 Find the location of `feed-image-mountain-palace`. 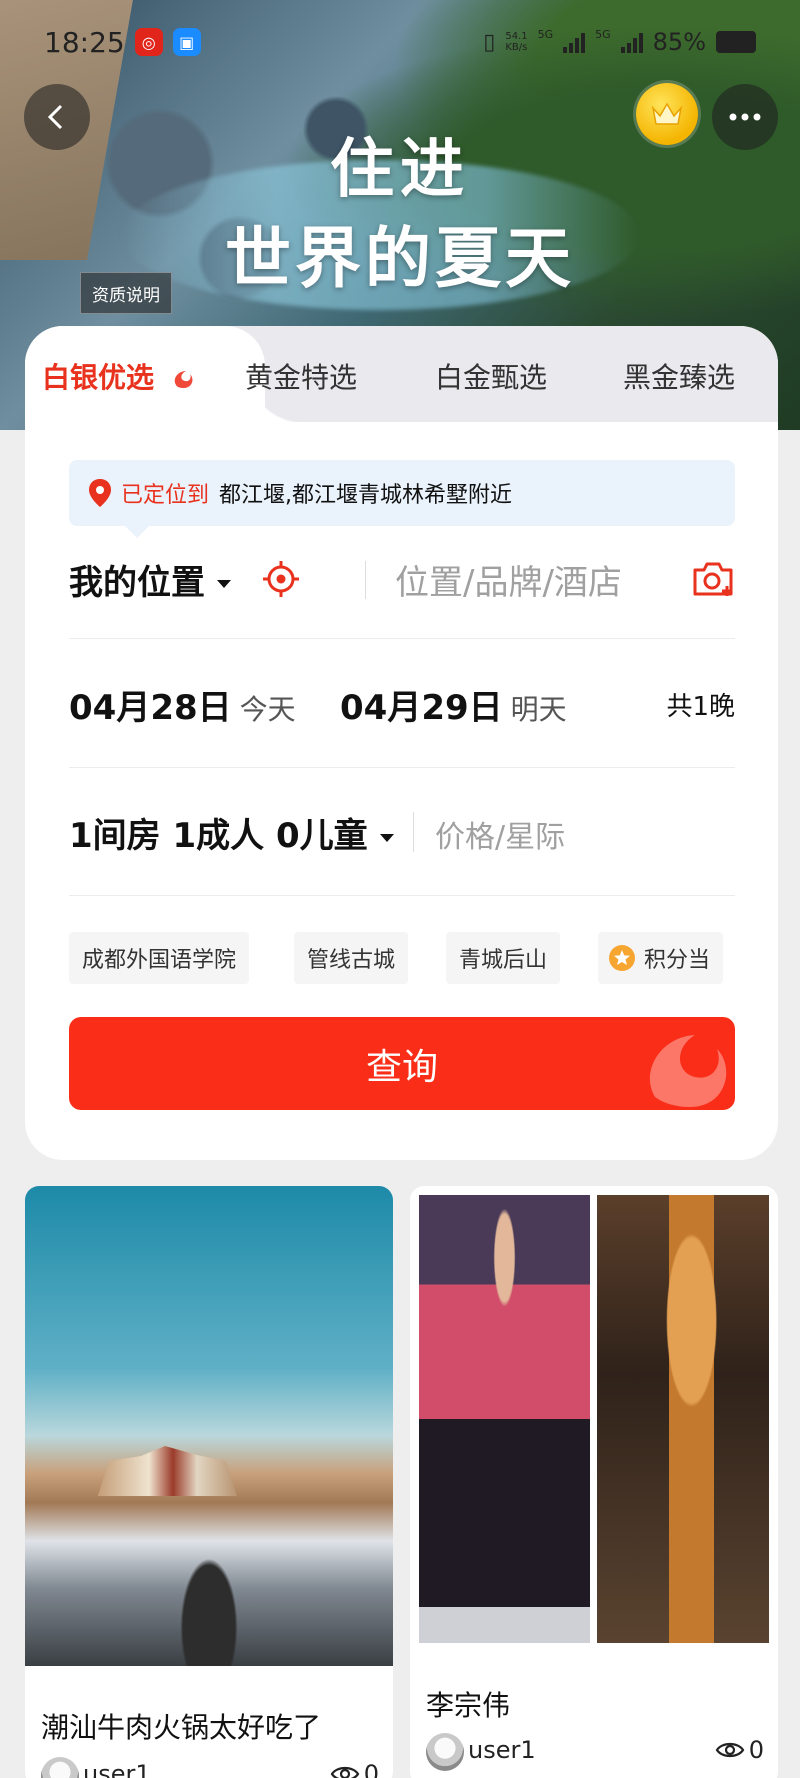

feed-image-mountain-palace is located at coordinates (209, 1426).